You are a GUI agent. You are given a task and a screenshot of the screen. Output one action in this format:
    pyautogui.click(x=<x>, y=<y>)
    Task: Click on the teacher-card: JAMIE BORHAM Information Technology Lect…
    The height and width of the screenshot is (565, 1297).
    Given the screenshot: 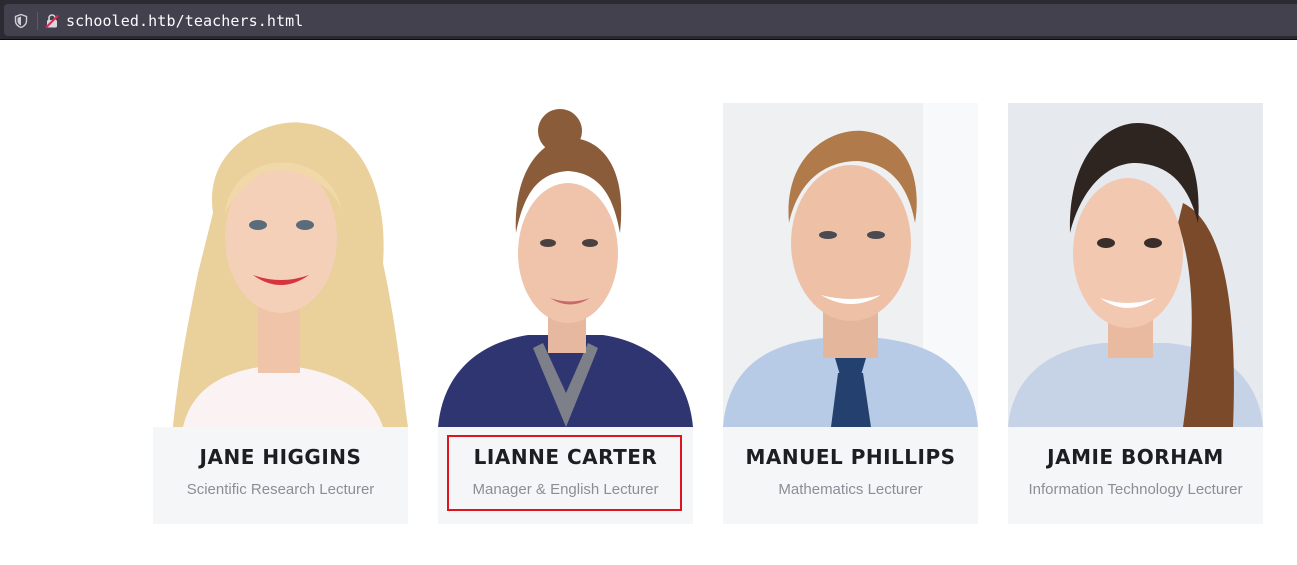 What is the action you would take?
    pyautogui.click(x=1135, y=313)
    